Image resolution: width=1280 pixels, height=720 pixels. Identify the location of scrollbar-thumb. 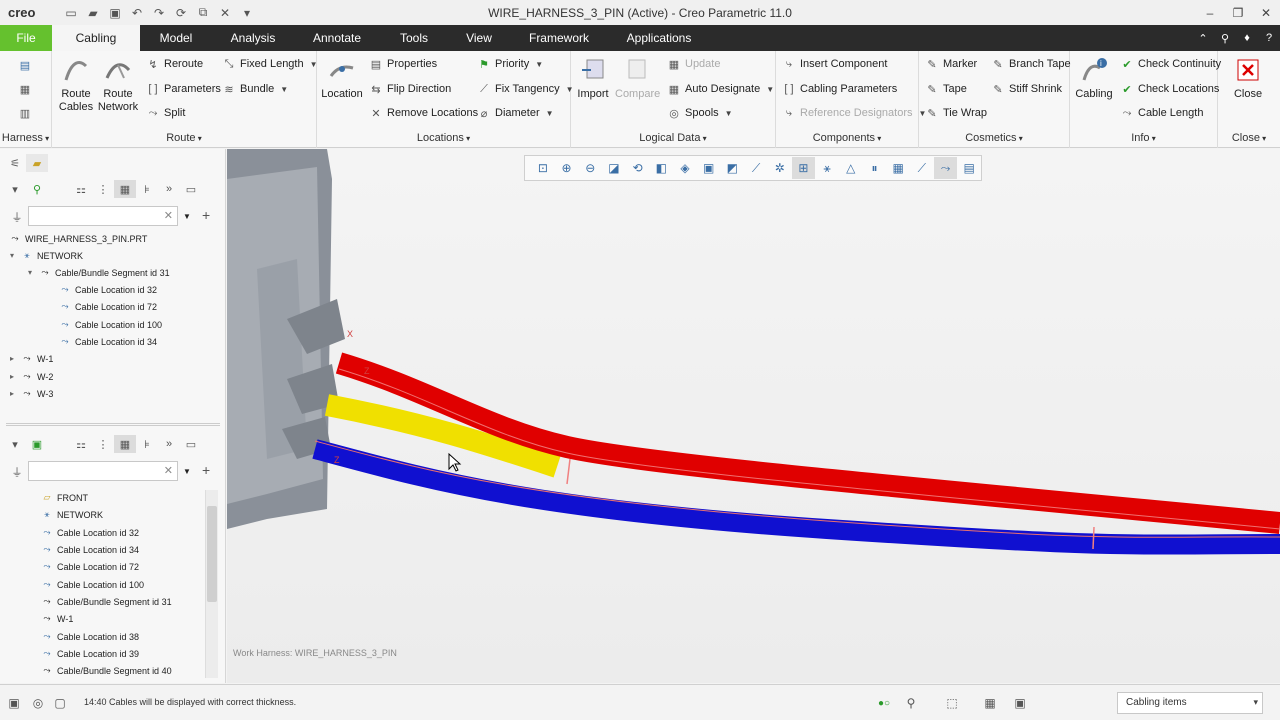
(212, 554).